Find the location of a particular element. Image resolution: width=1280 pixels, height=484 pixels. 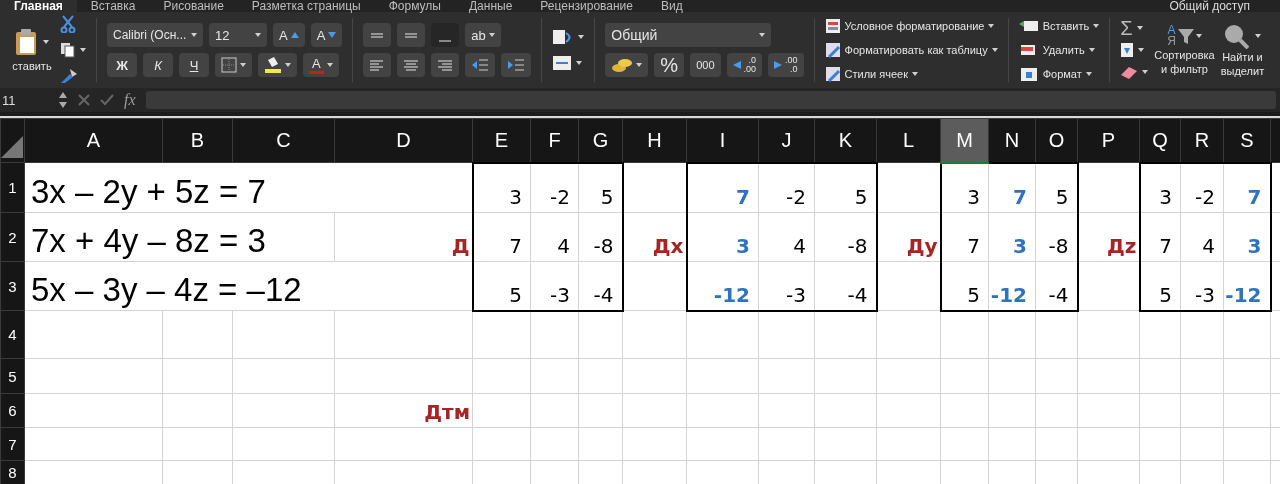

bold-button: Ж is located at coordinates (122, 65).